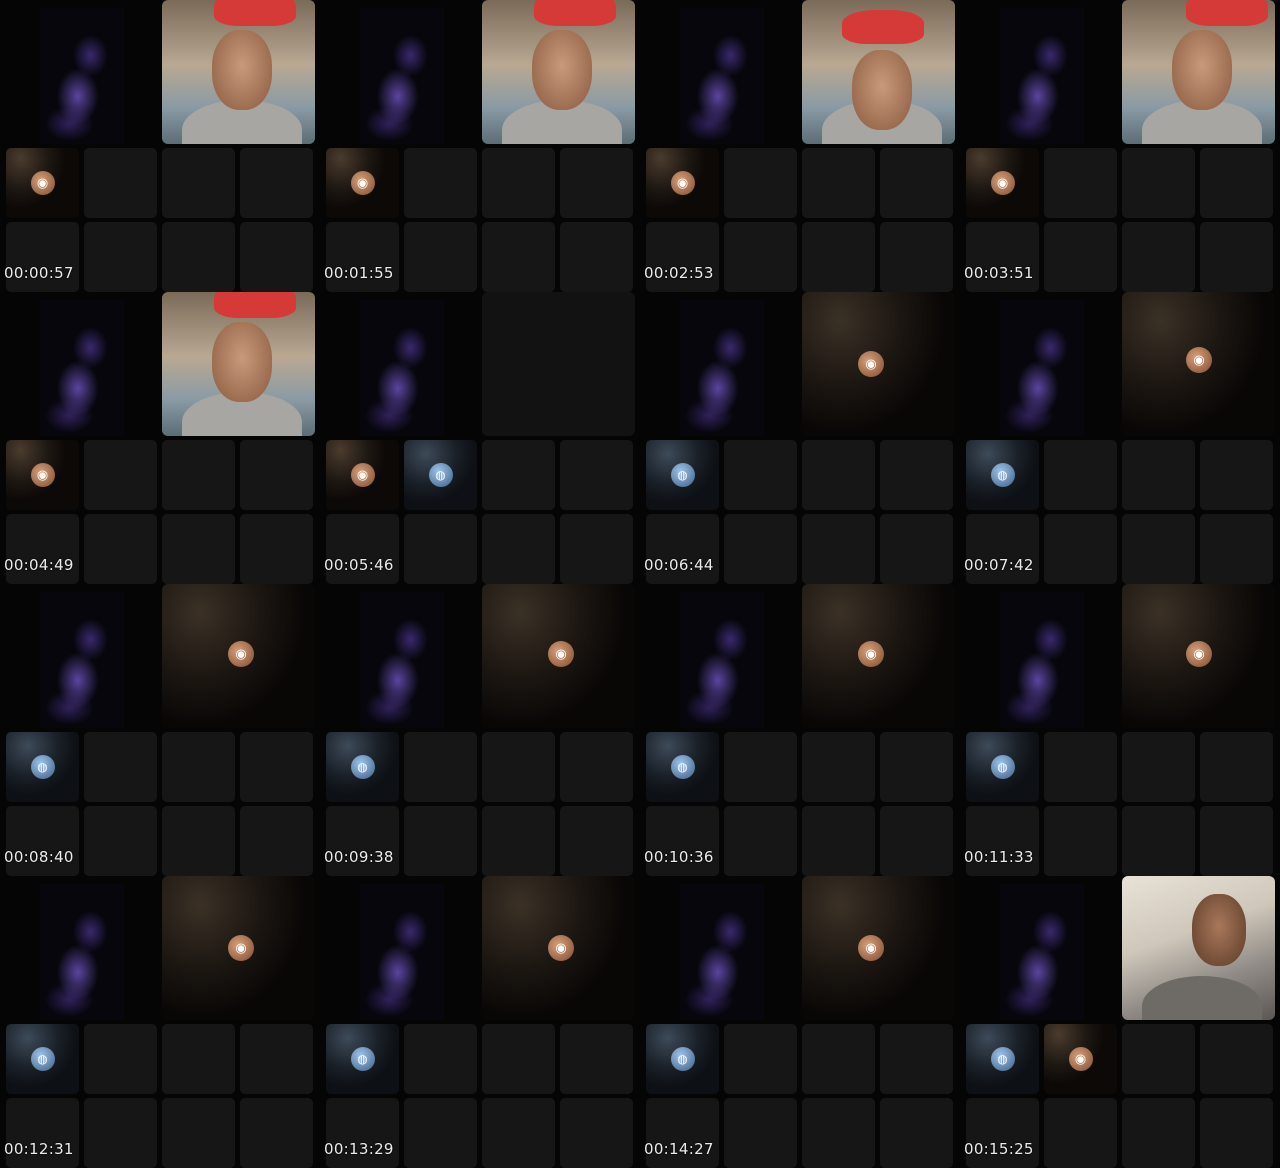 This screenshot has height=1168, width=1280. Describe the element at coordinates (679, 273) in the screenshot. I see `frame-timestamp: 00:02:53` at that location.